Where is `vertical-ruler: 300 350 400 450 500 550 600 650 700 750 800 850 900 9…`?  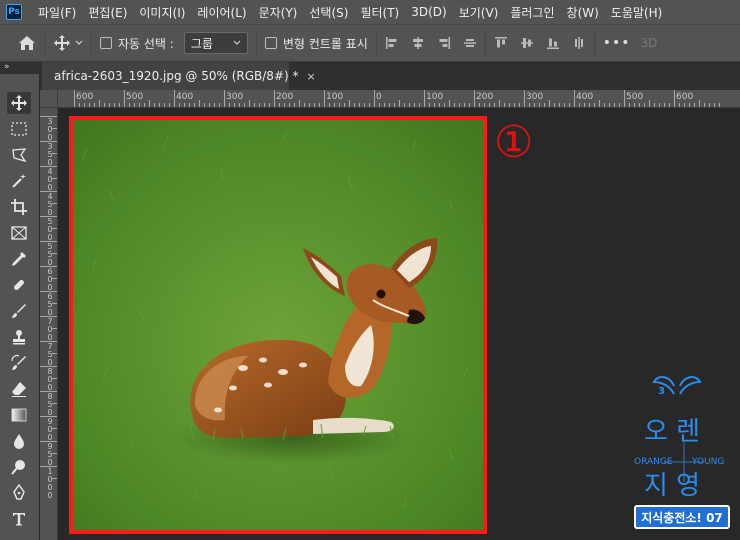
vertical-ruler: 300 350 400 450 500 550 600 650 700 750 800 850 900 9… is located at coordinates (49, 324).